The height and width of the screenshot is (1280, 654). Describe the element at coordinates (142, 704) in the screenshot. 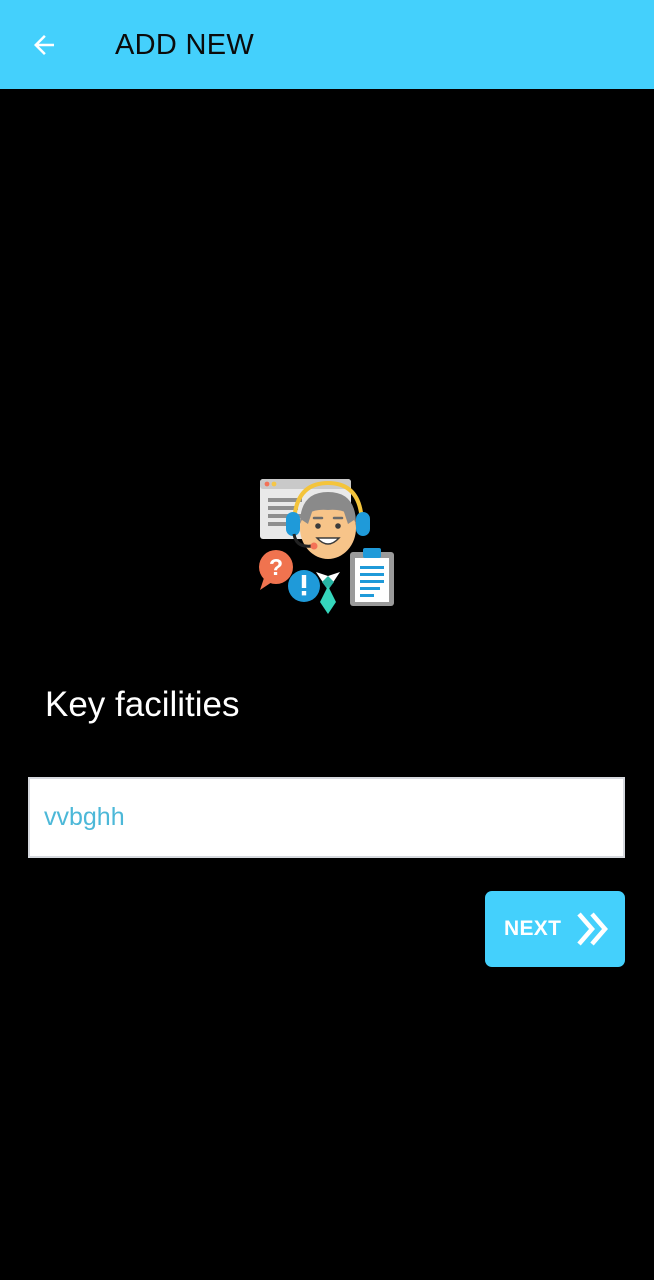

I see `key-facilities-label: Key facilities` at that location.